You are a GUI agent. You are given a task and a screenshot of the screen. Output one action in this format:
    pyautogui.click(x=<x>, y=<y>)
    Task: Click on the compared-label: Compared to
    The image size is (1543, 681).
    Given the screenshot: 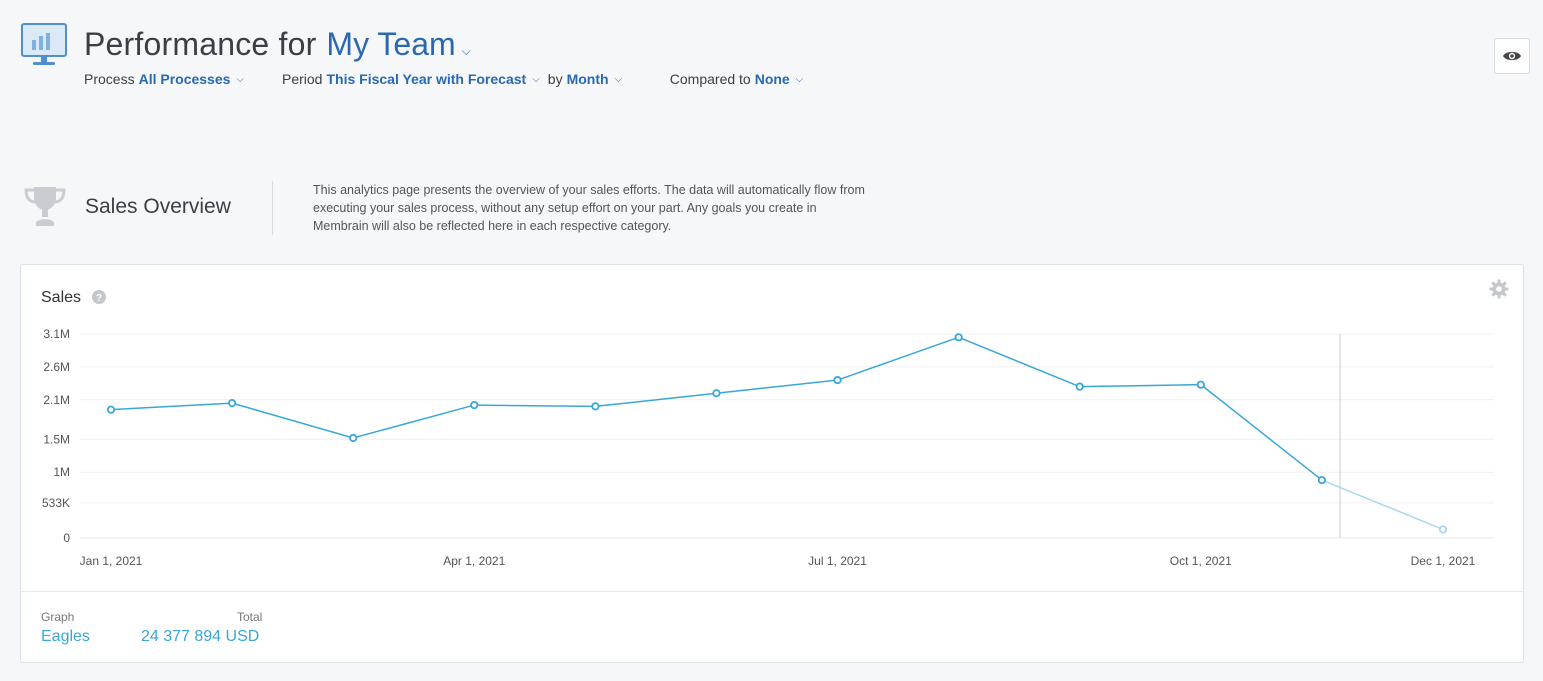 What is the action you would take?
    pyautogui.click(x=710, y=79)
    